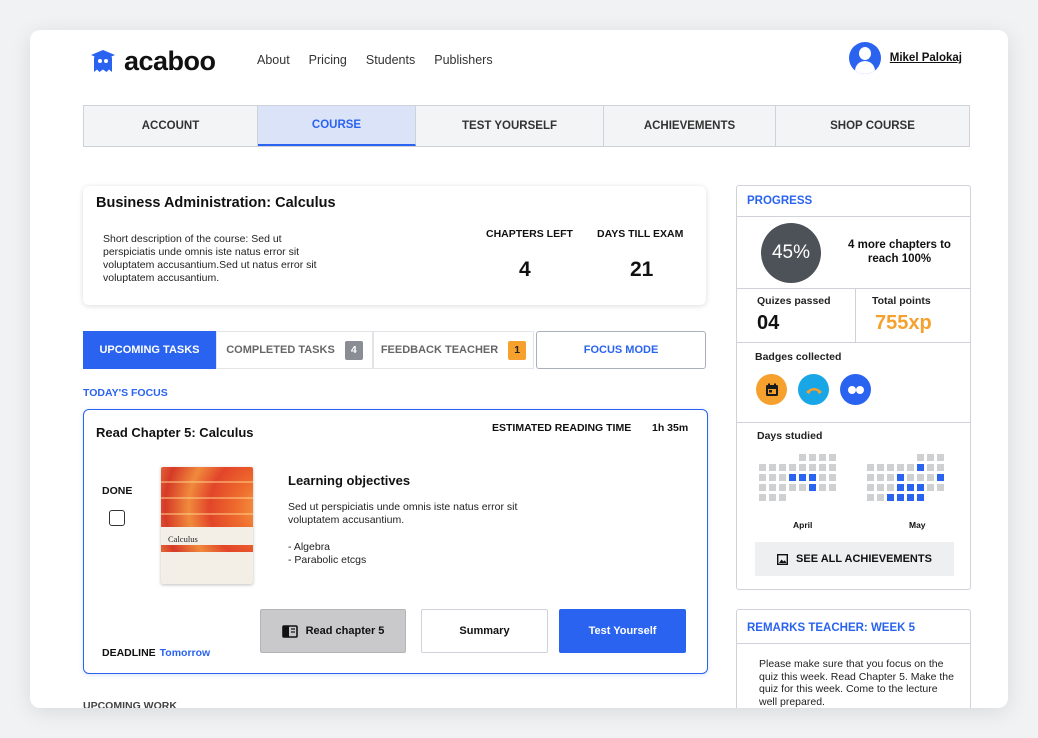 This screenshot has height=738, width=1038. I want to click on progress-title: PROGRESS, so click(780, 201).